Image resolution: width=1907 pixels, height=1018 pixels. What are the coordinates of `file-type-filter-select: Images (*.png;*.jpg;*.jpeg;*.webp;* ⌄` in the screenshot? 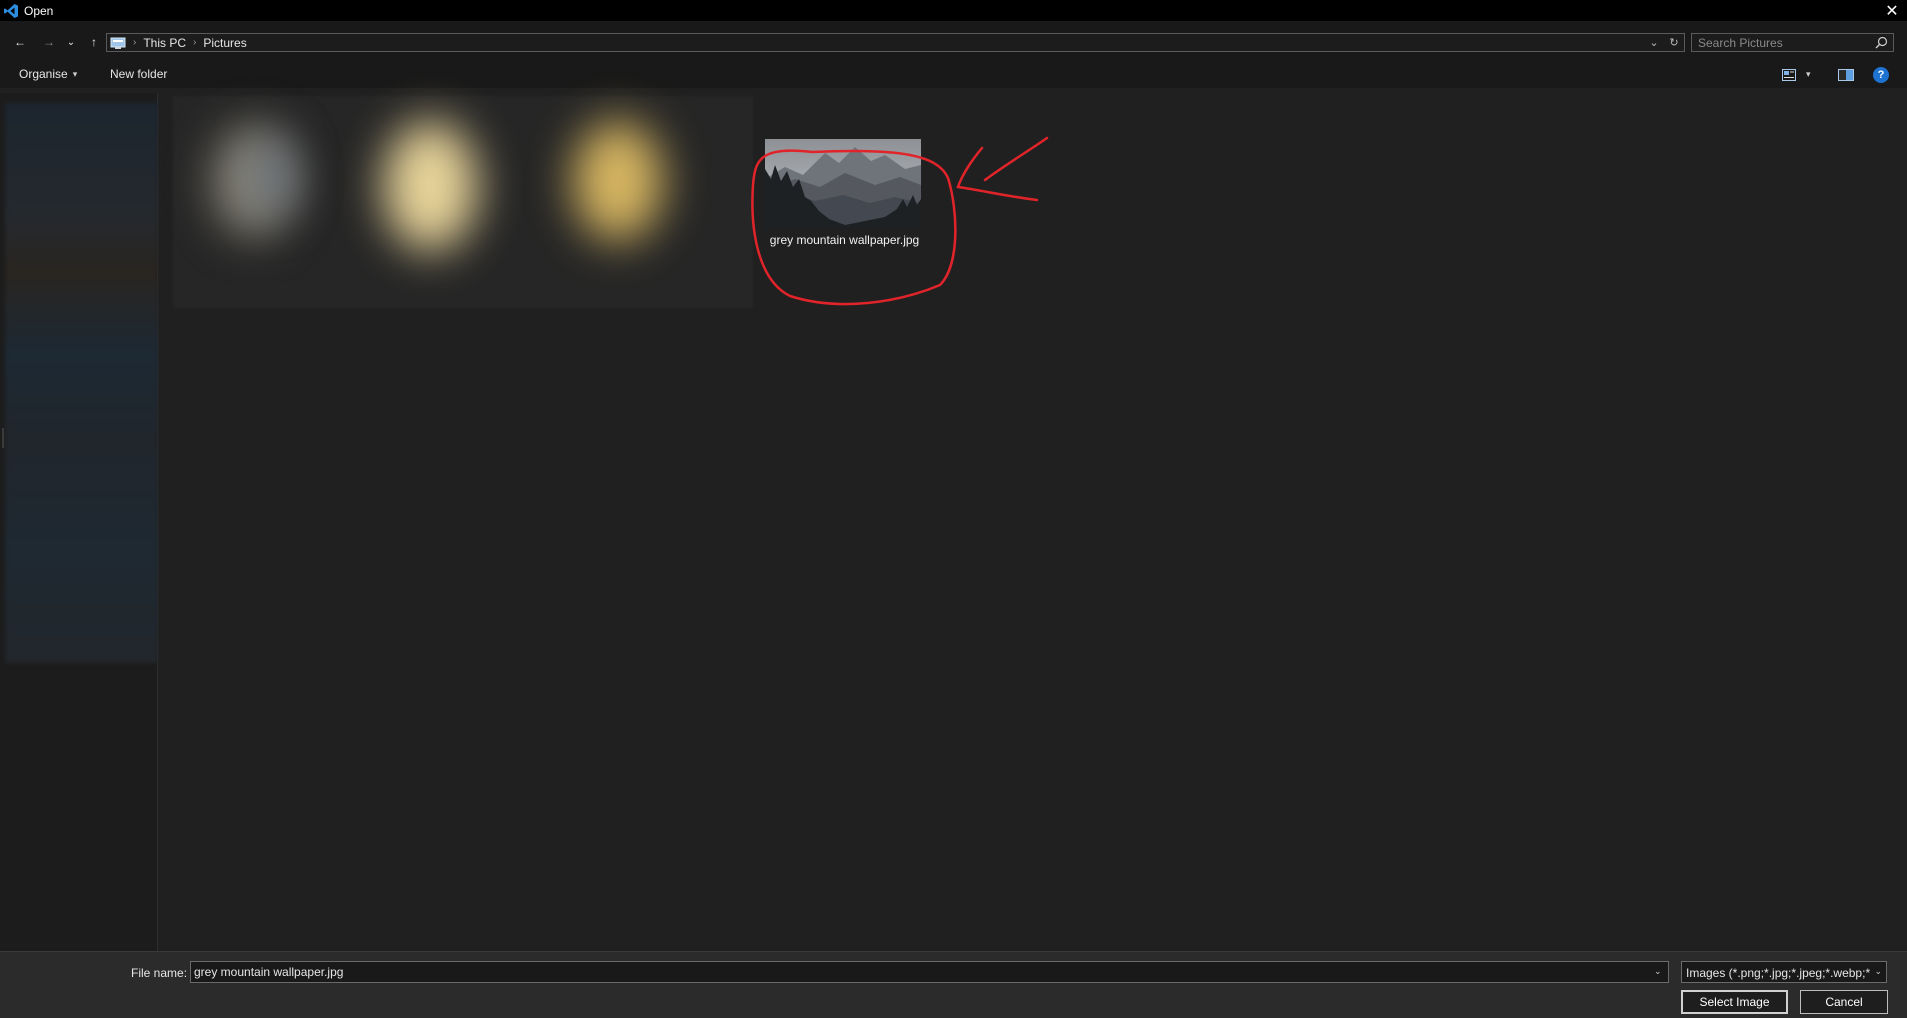 It's located at (1784, 972).